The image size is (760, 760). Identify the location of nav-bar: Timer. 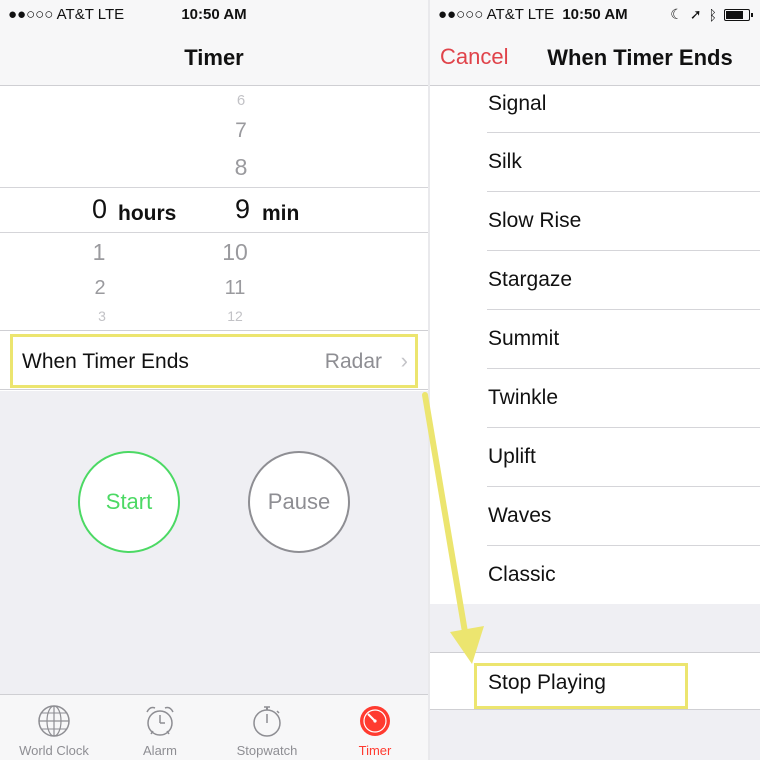
(214, 58).